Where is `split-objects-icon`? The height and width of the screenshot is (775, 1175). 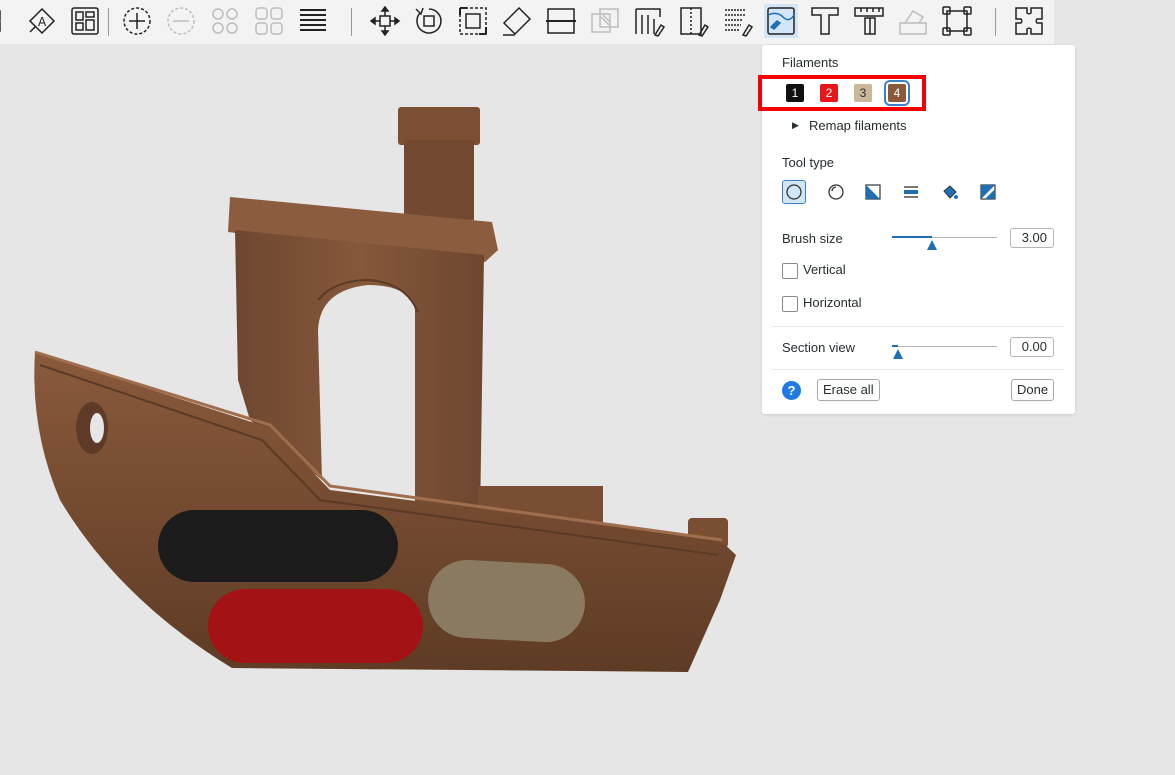 split-objects-icon is located at coordinates (225, 21).